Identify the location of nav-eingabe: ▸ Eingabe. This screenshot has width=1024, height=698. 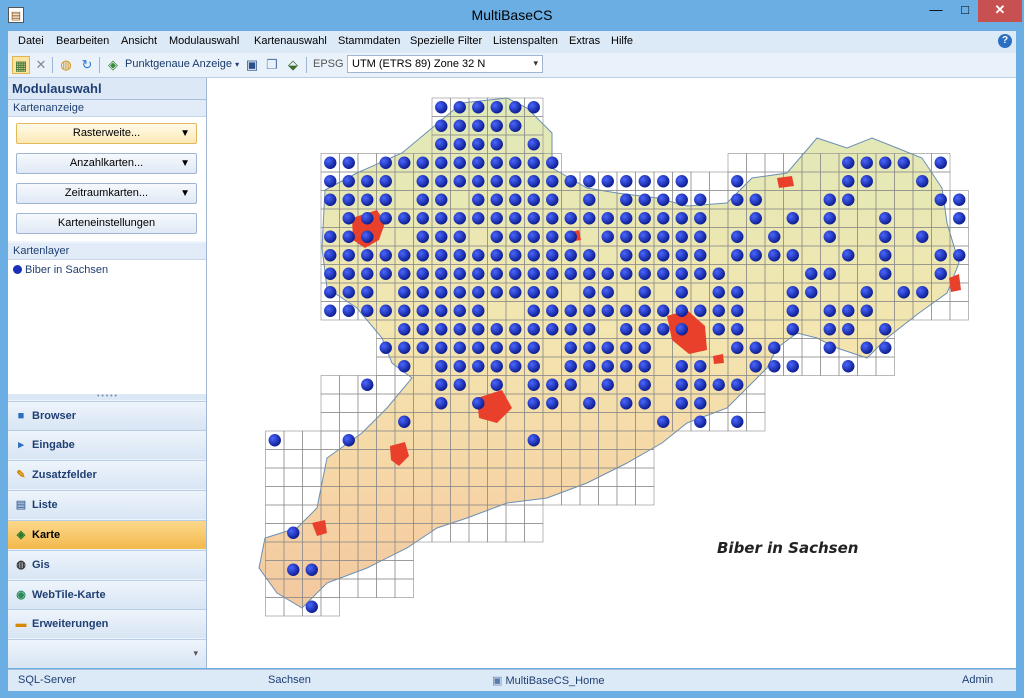
(107, 444).